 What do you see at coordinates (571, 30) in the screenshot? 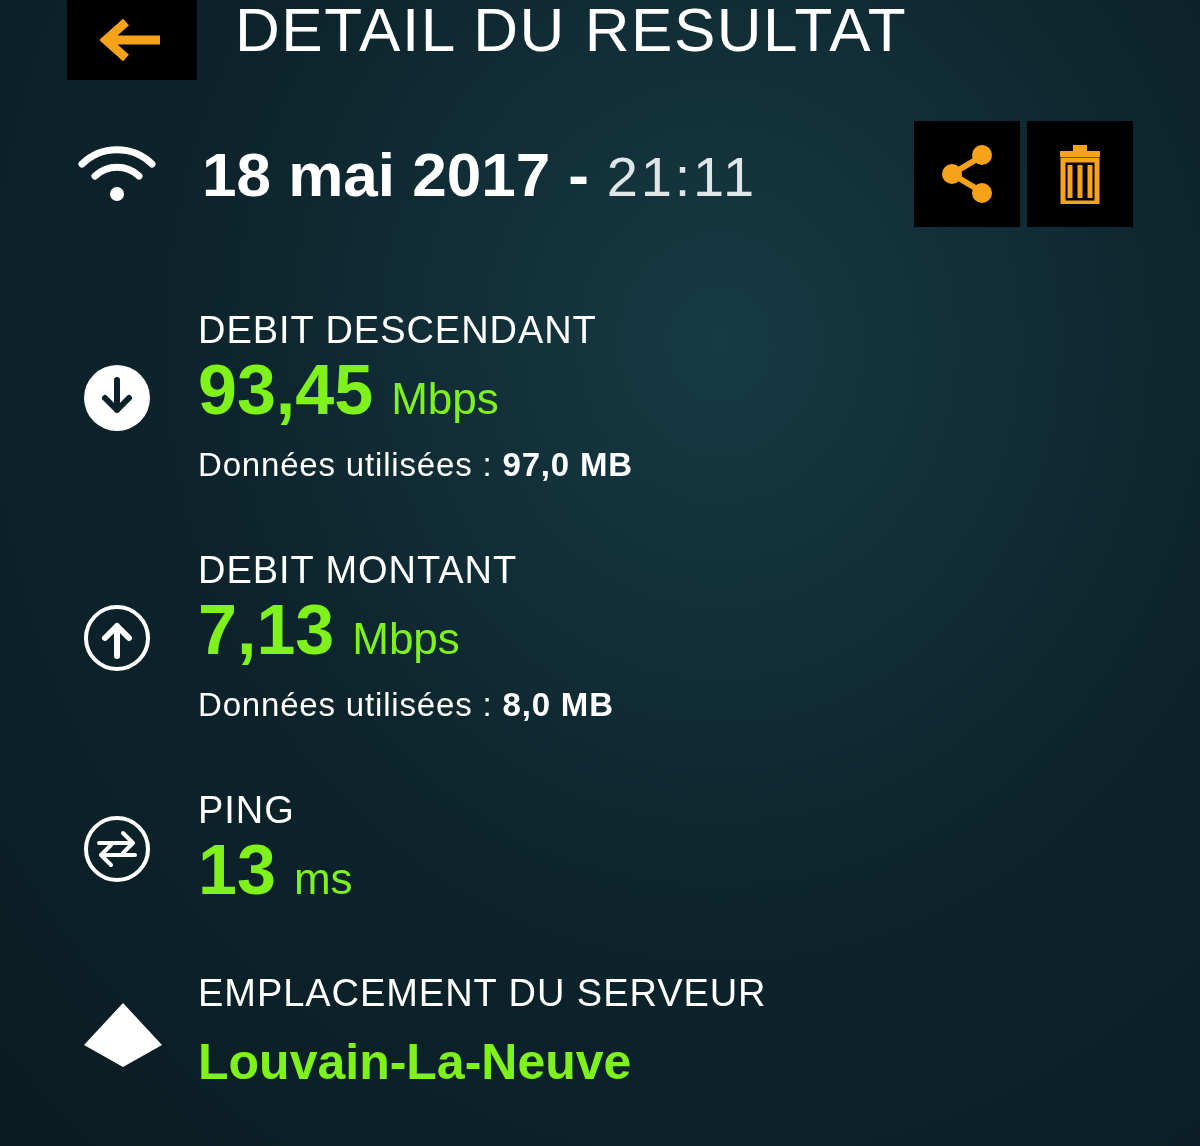
I see `screen-title: DETAIL DU RESULTAT` at bounding box center [571, 30].